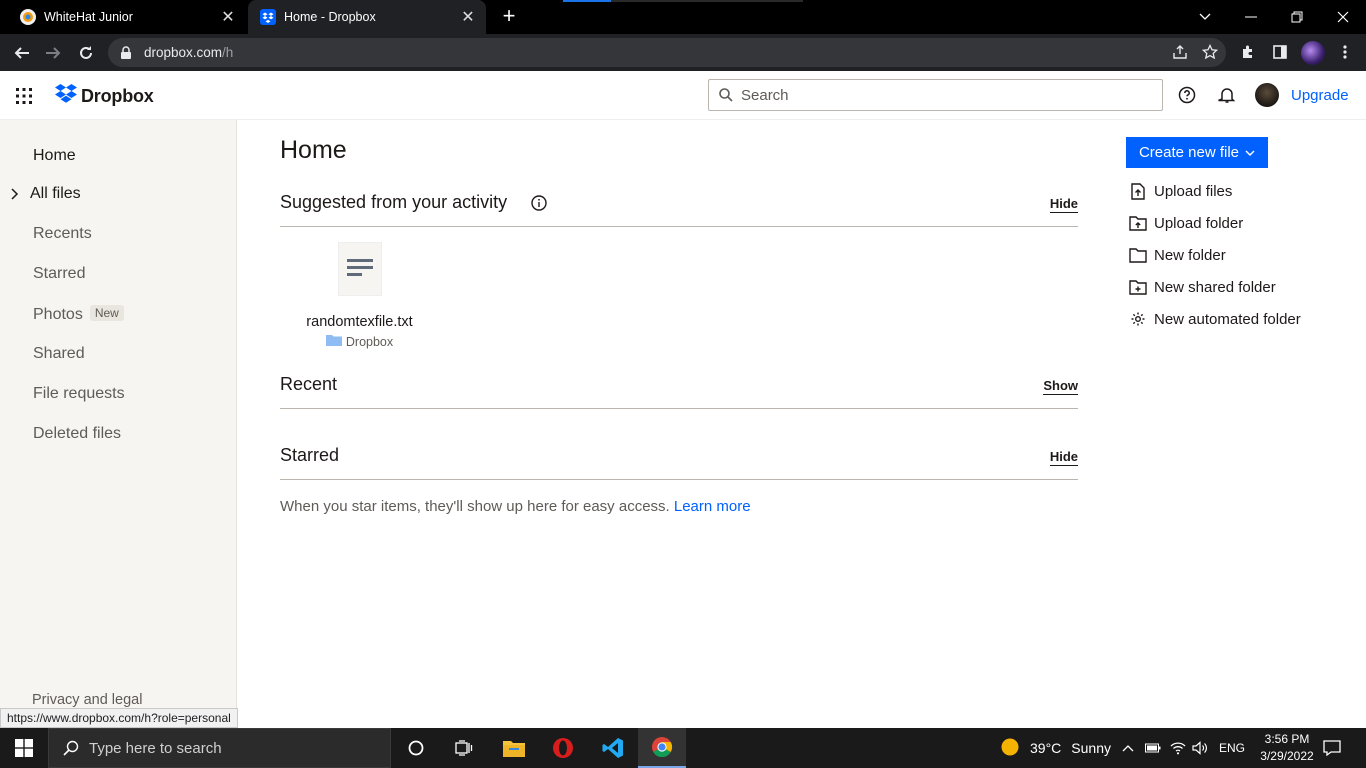 Image resolution: width=1366 pixels, height=768 pixels. What do you see at coordinates (1250, 152) in the screenshot?
I see `chevron-down-icon` at bounding box center [1250, 152].